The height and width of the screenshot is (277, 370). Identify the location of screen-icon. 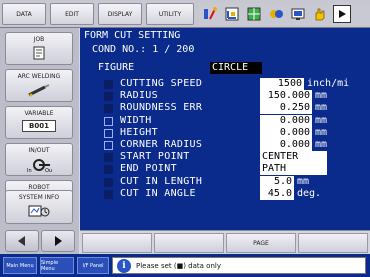
(298, 14).